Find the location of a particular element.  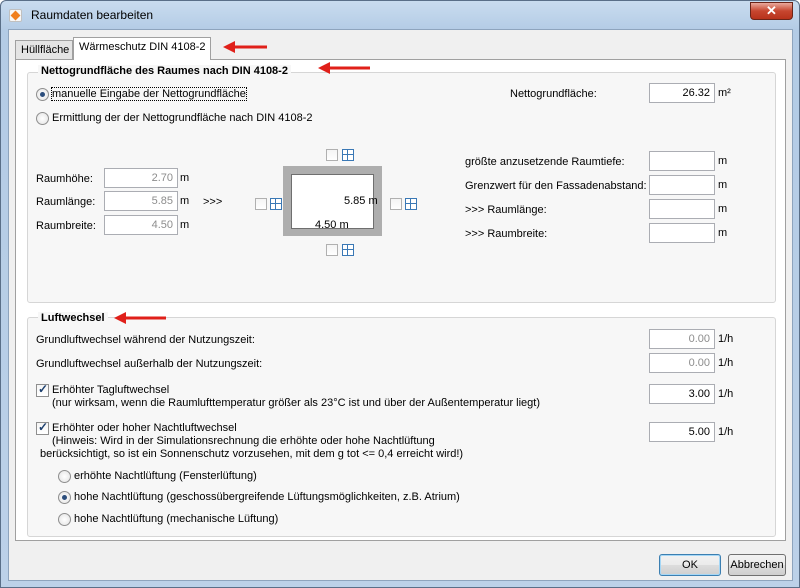

left-wall-checkbox is located at coordinates (261, 204).